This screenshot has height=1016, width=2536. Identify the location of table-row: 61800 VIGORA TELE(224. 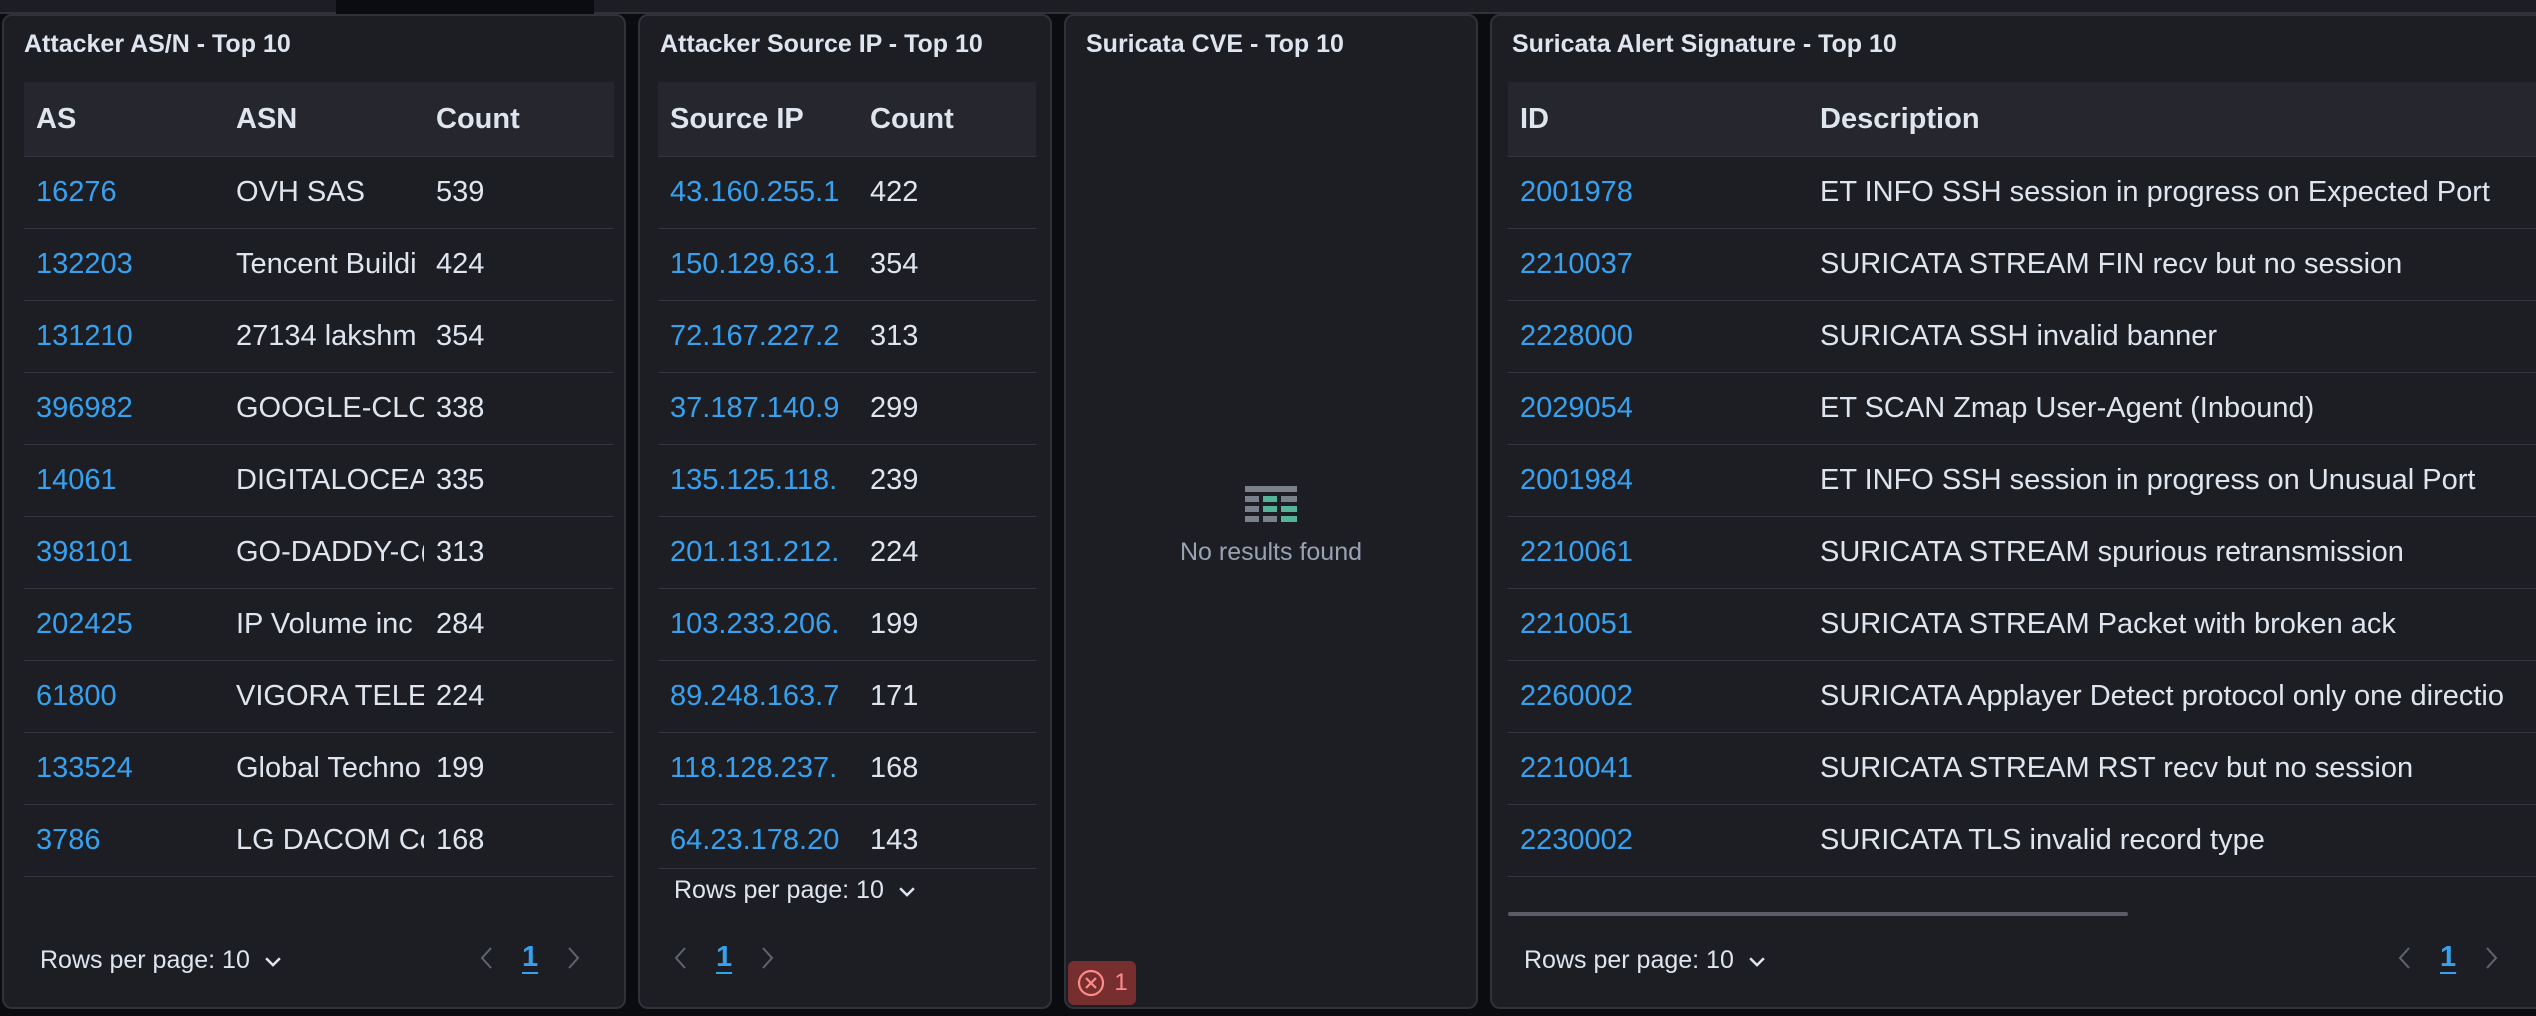
(319, 697).